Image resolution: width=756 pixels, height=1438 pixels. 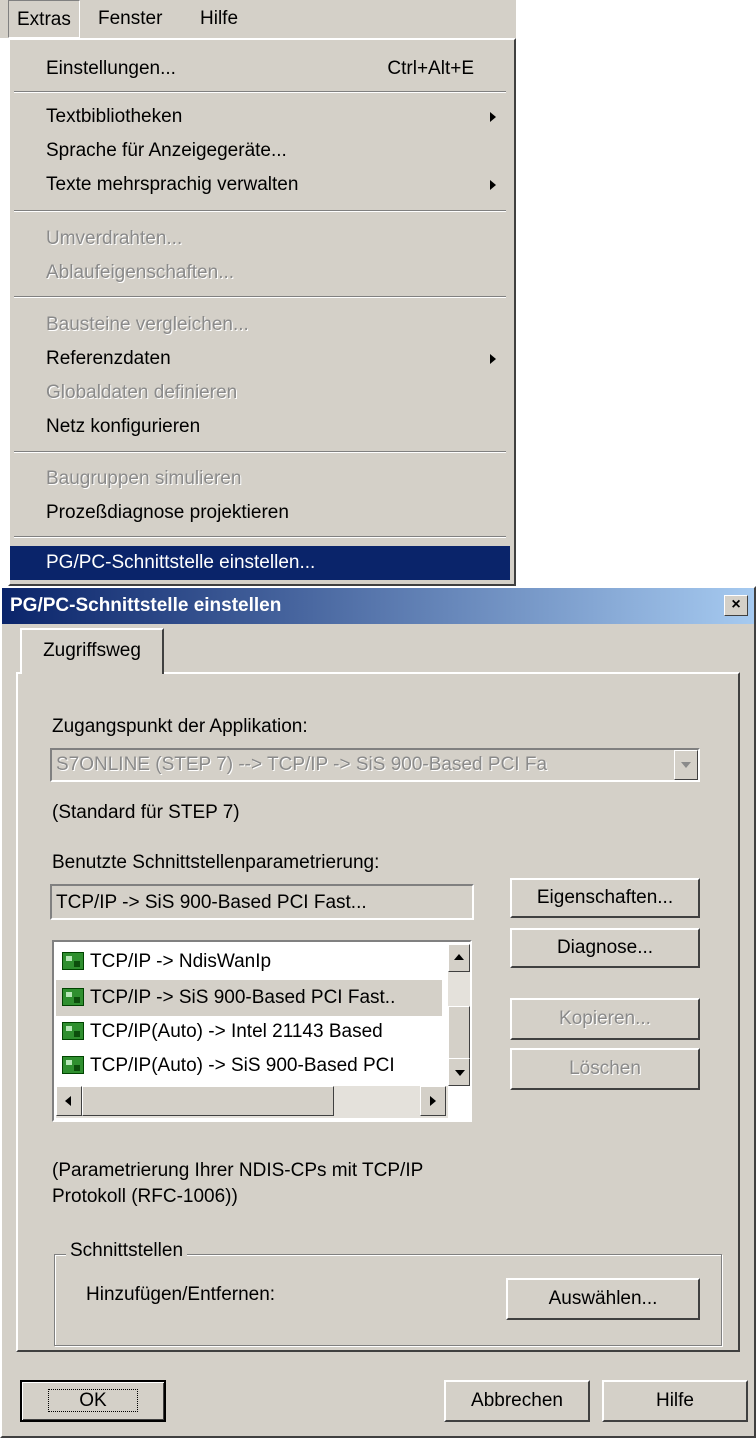 What do you see at coordinates (130, 19) in the screenshot?
I see `menu-fenster: Fenster` at bounding box center [130, 19].